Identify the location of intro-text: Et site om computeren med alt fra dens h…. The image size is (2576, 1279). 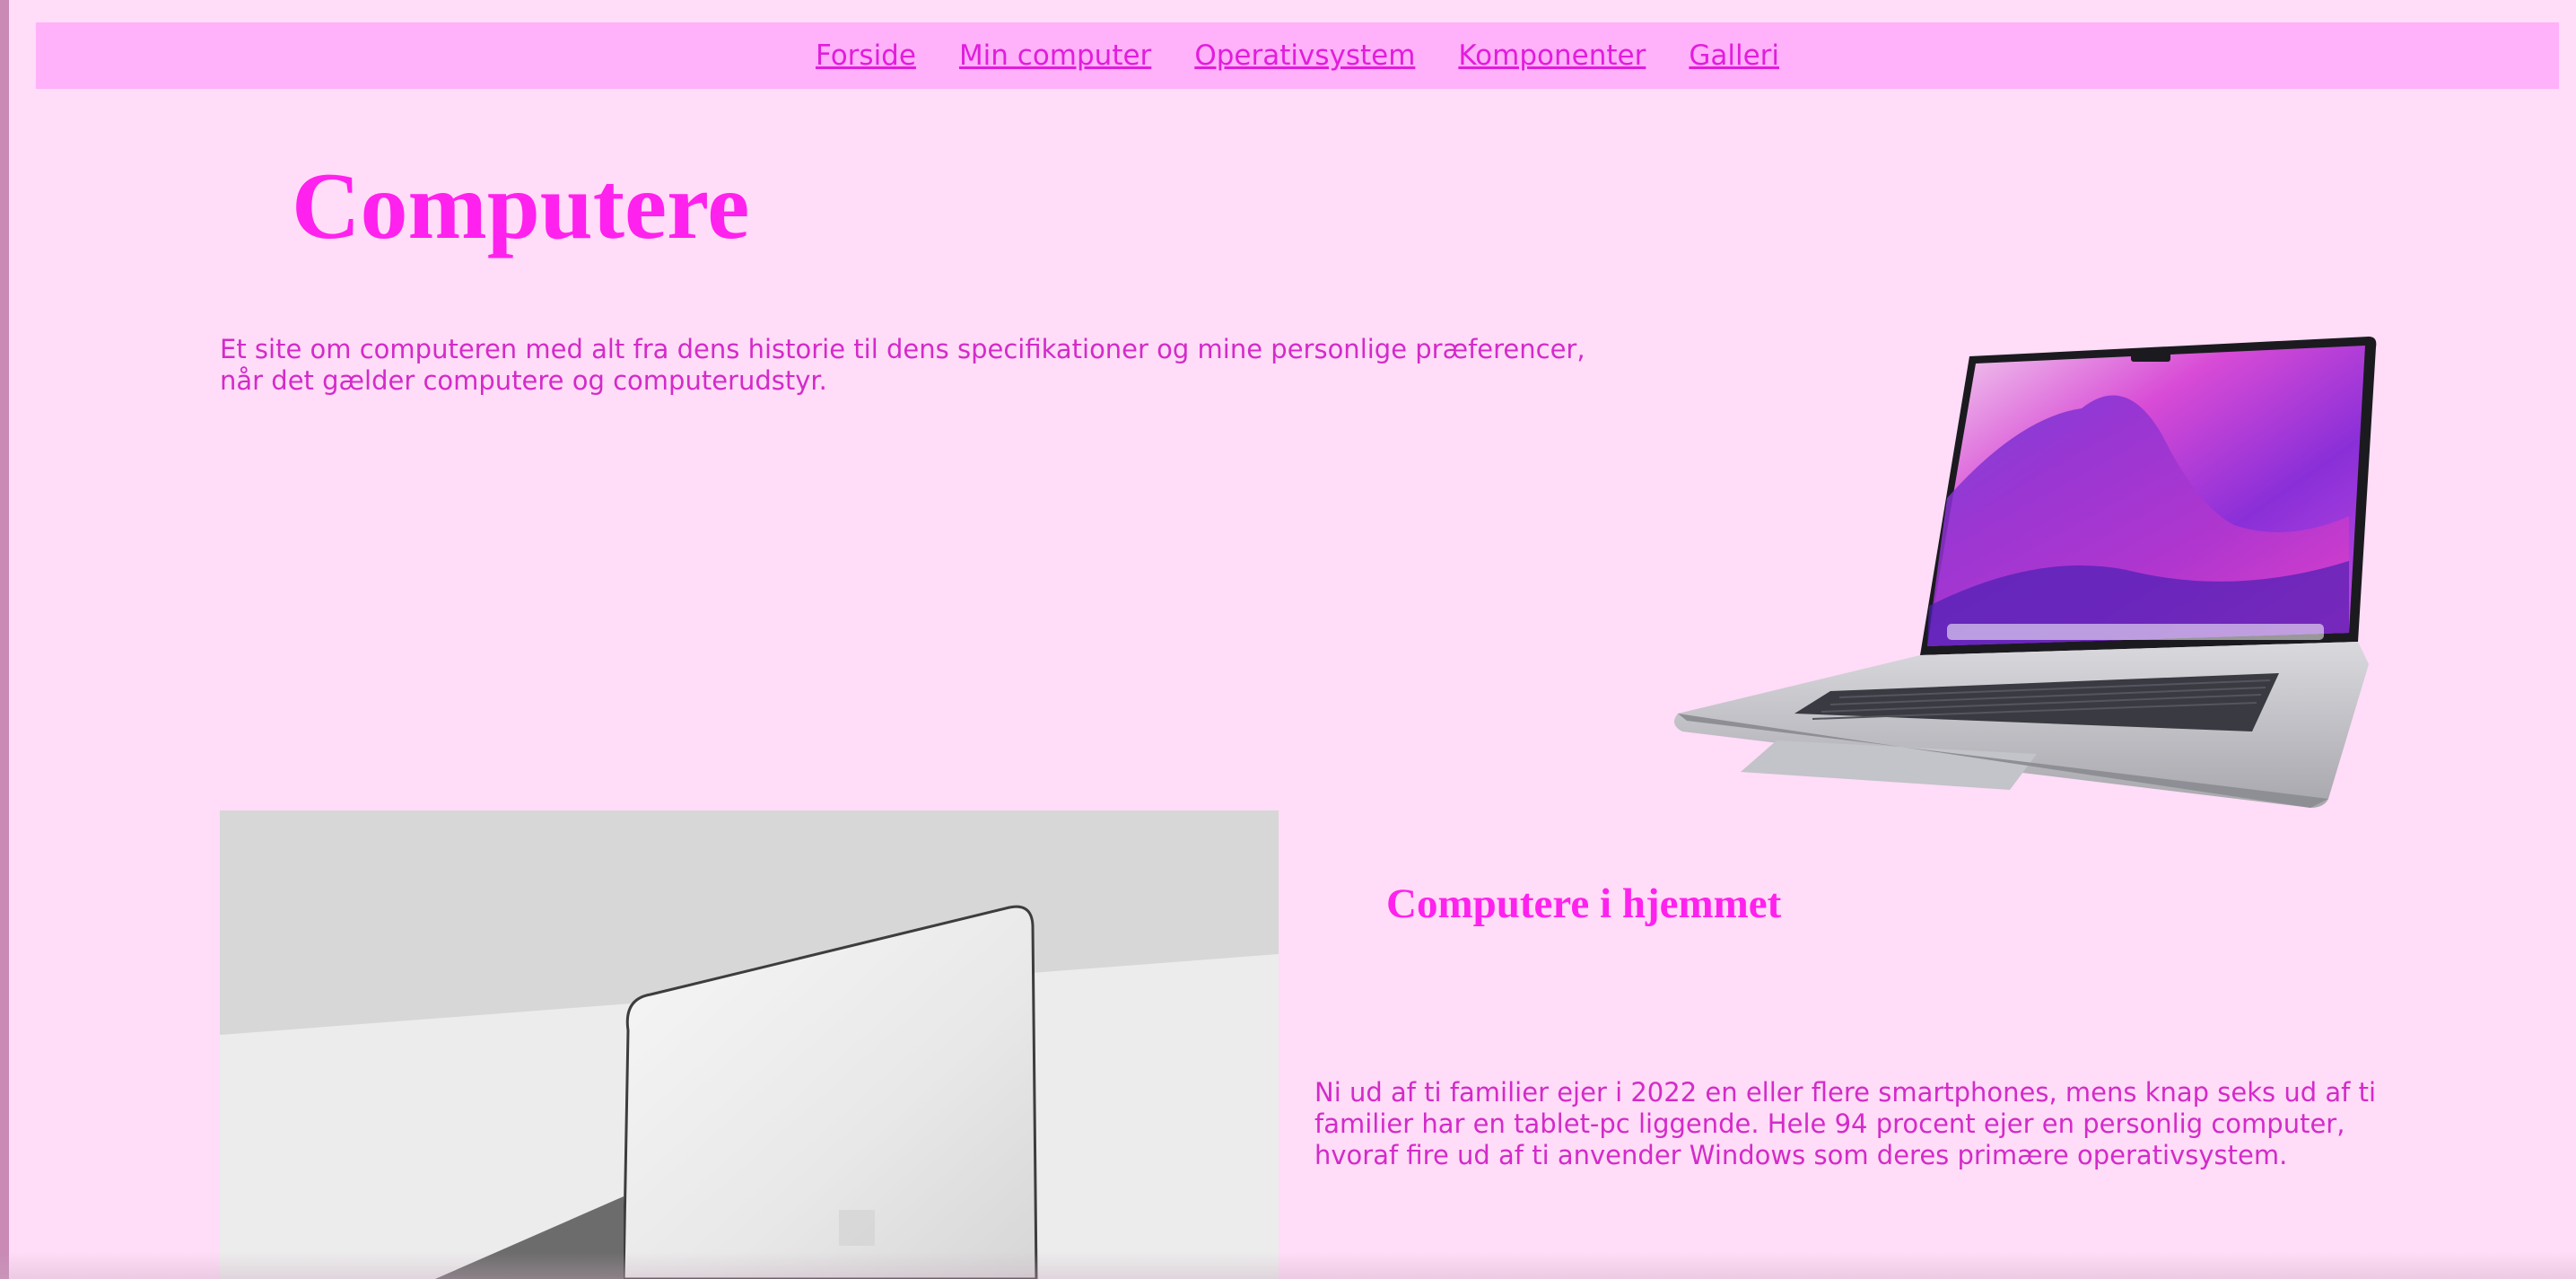
(903, 365).